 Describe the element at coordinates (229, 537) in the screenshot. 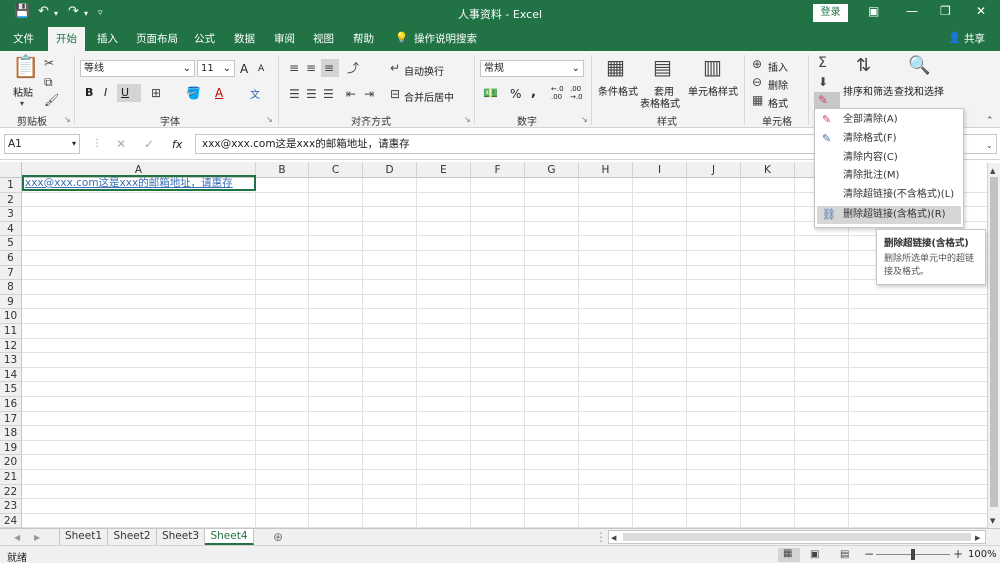

I see `sheet-tab-sheet4: Sheet4` at that location.